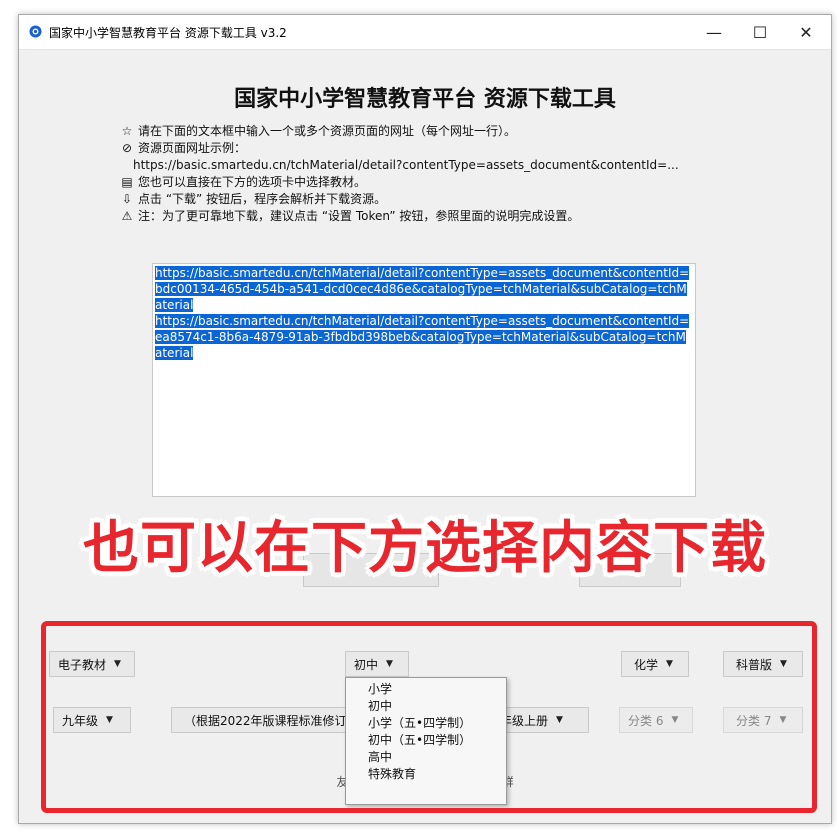  Describe the element at coordinates (399, 148) in the screenshot. I see `instruction-row: ⊘ 资源页面网址示例：` at that location.